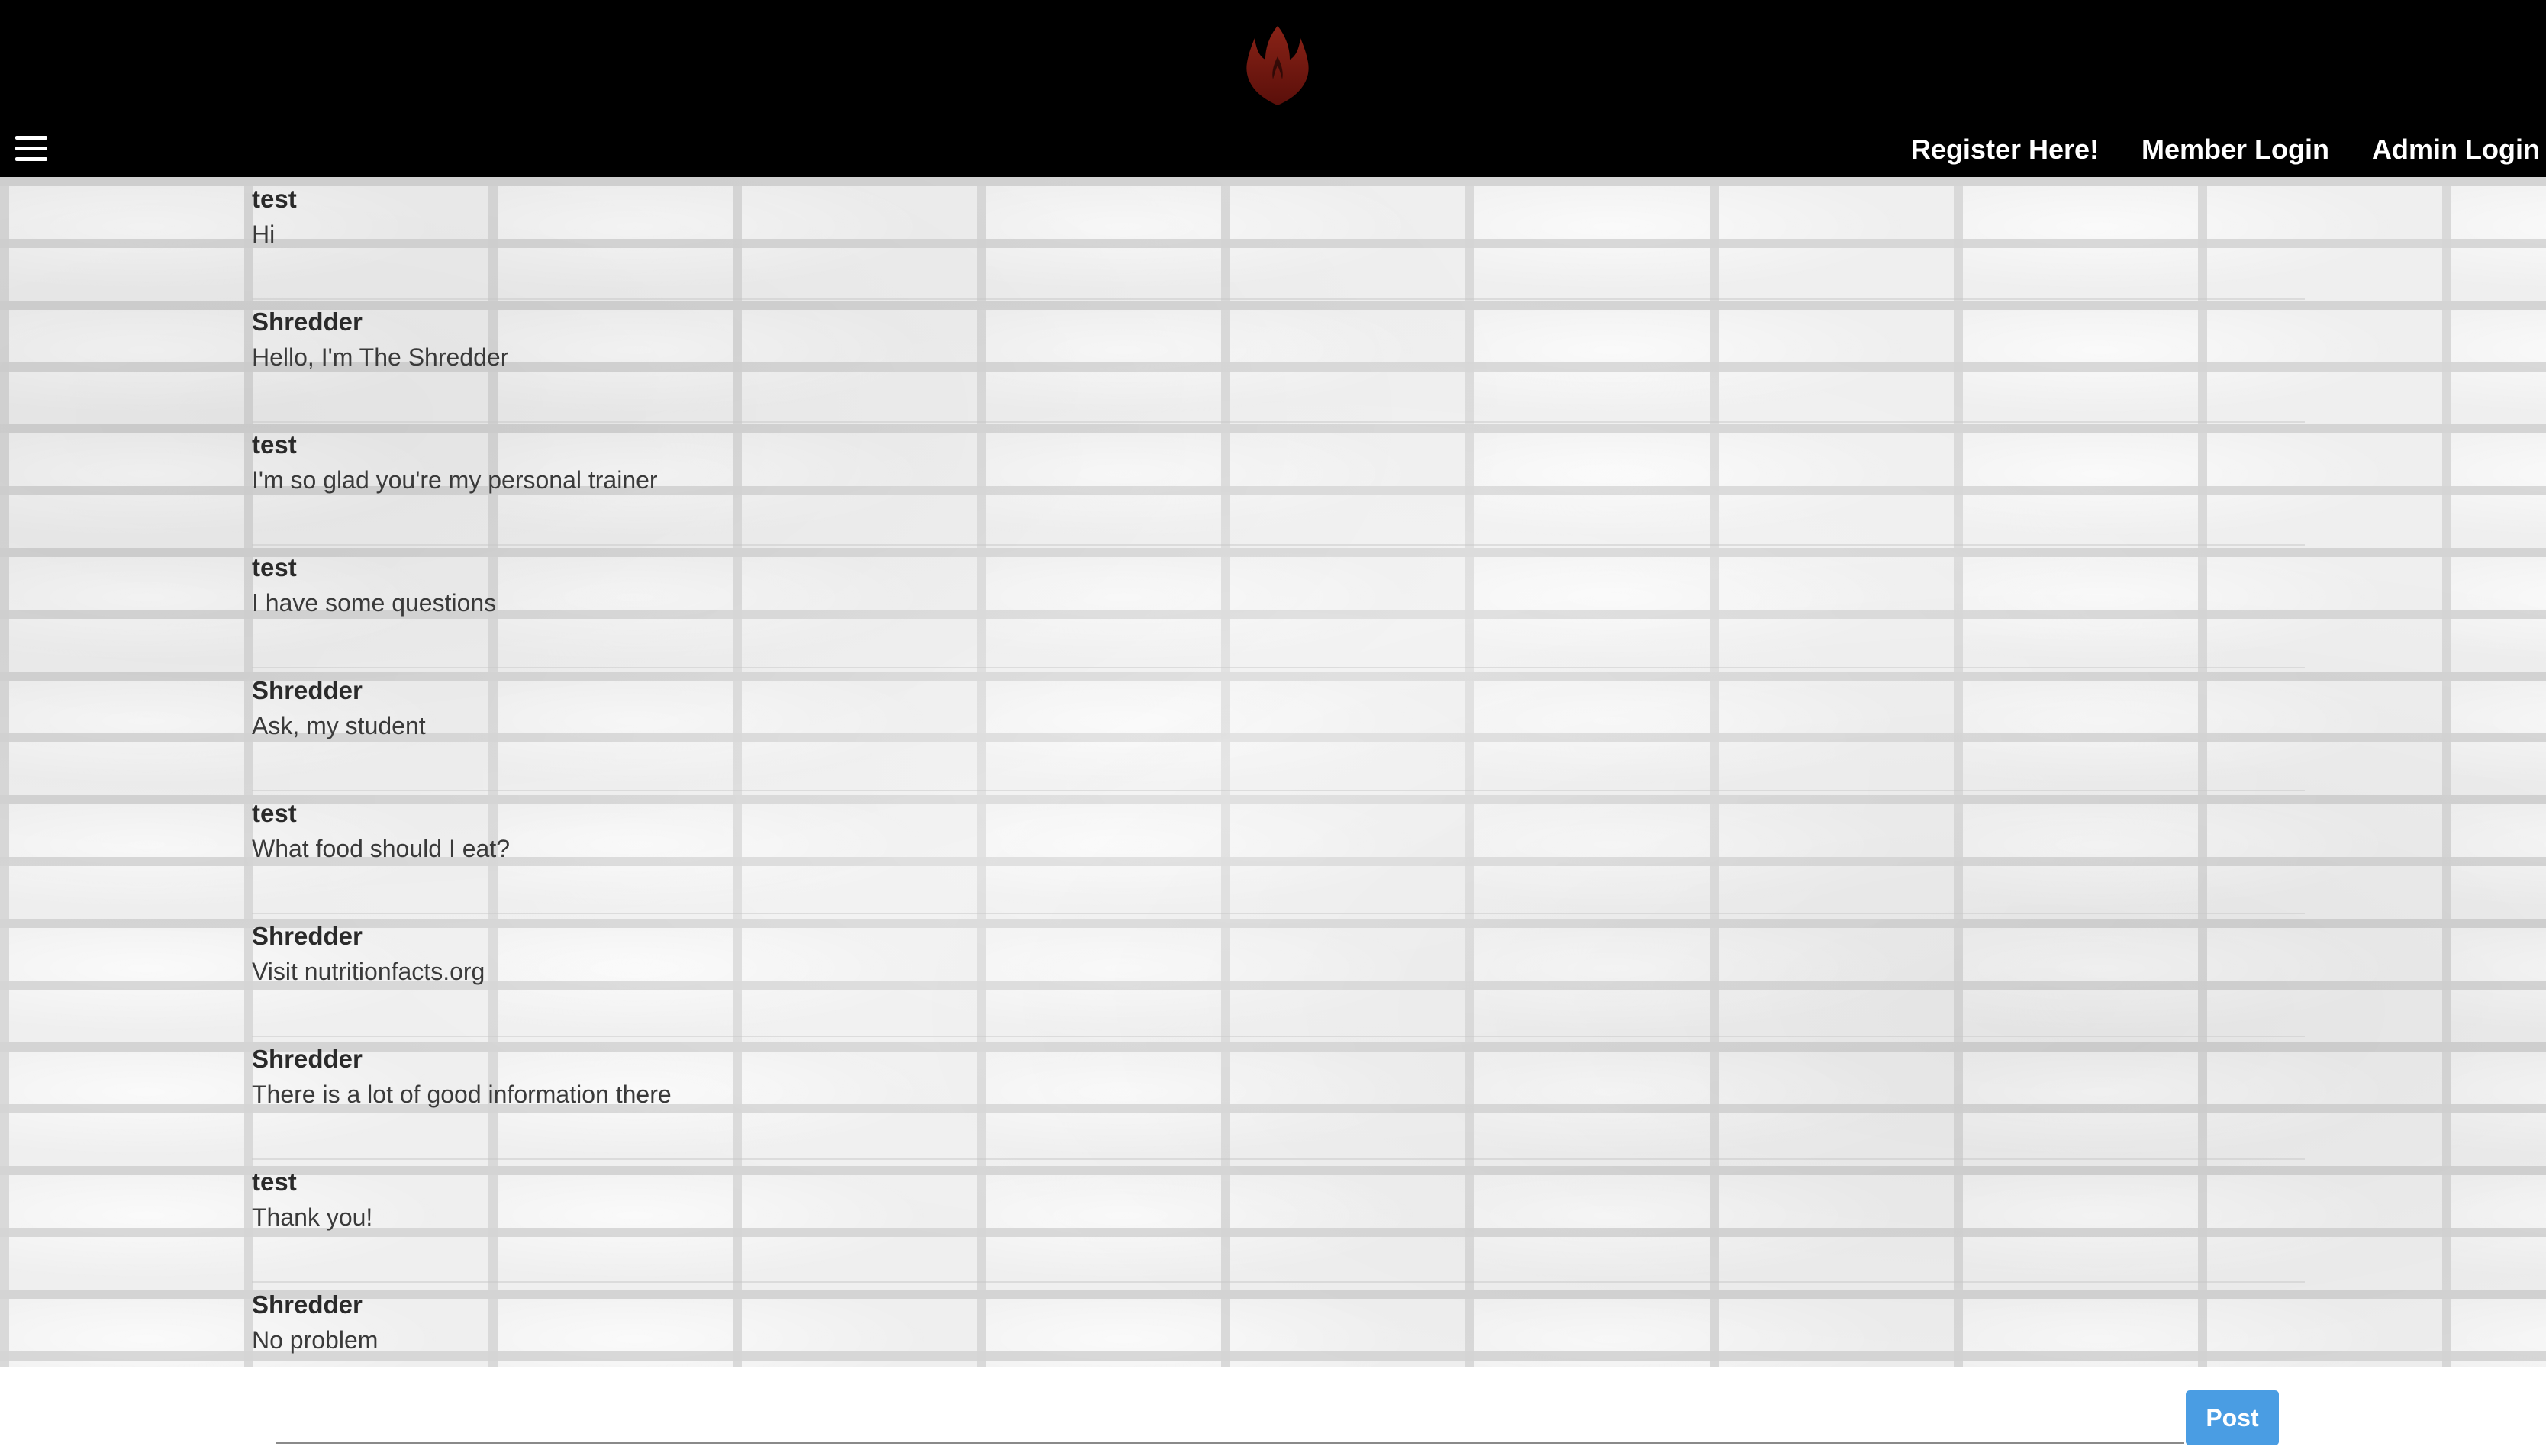  Describe the element at coordinates (1278, 238) in the screenshot. I see `message-item: test Hi` at that location.